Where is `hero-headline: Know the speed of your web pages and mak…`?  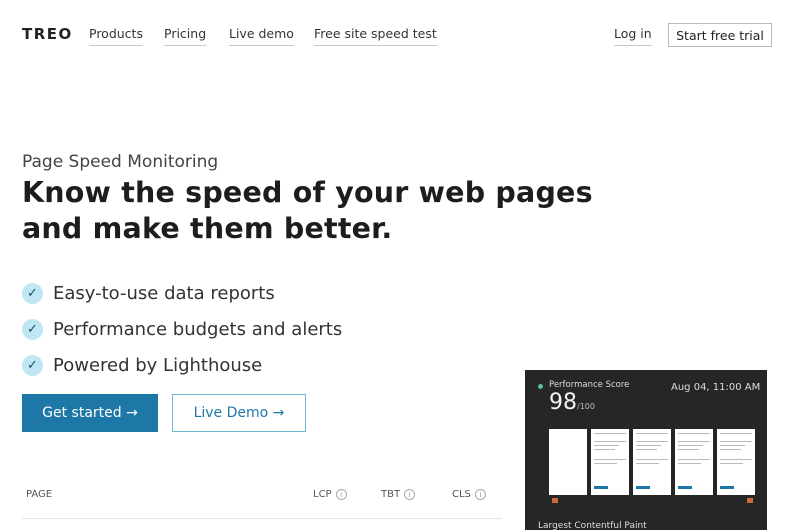 hero-headline: Know the speed of your web pages and mak… is located at coordinates (307, 211).